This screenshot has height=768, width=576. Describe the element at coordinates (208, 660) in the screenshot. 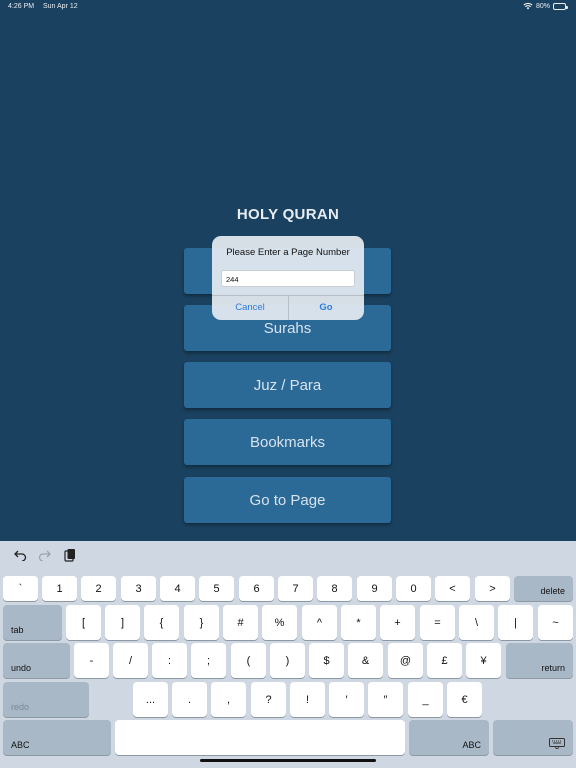

I see `key-semicolon: ;` at that location.